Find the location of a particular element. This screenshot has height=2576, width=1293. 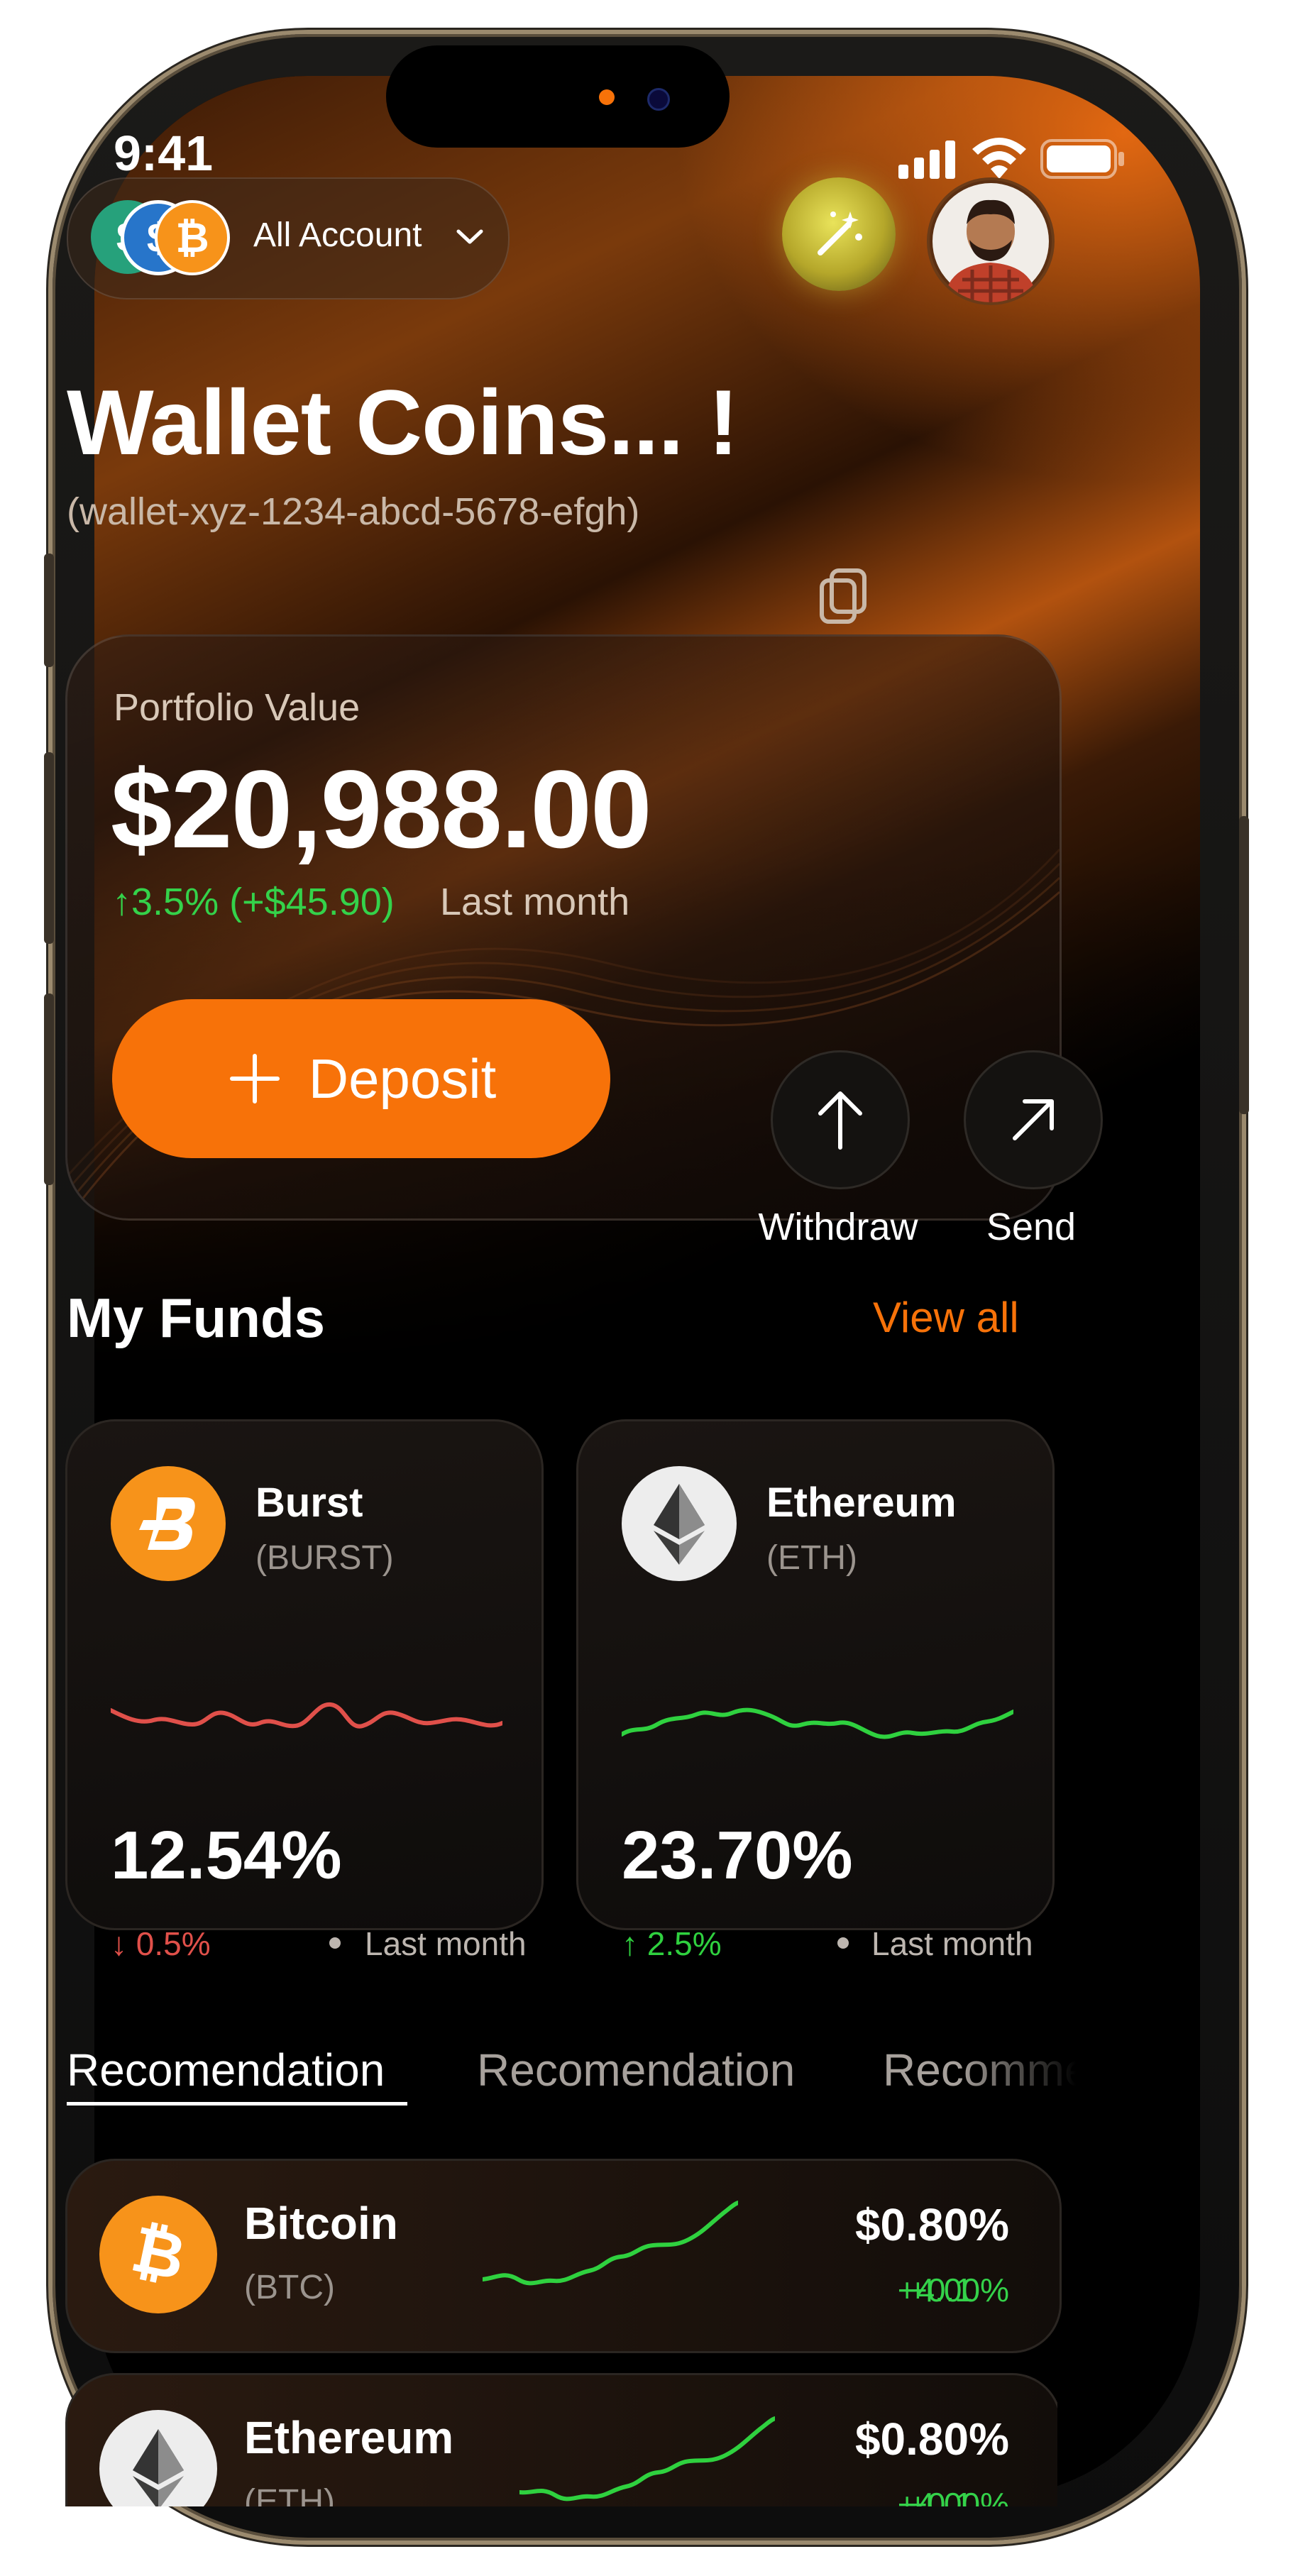

burst-trend-sparkline is located at coordinates (307, 1731).